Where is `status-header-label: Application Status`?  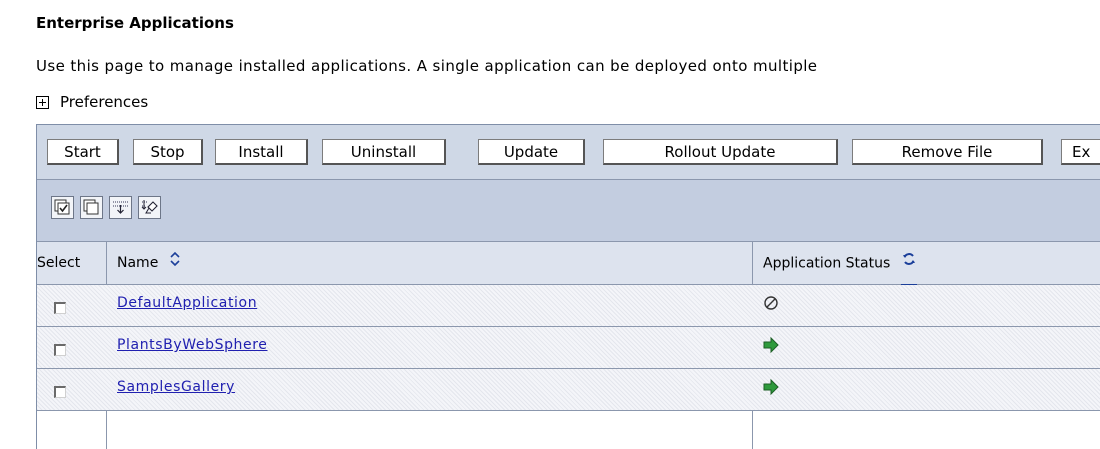
status-header-label: Application Status is located at coordinates (827, 263).